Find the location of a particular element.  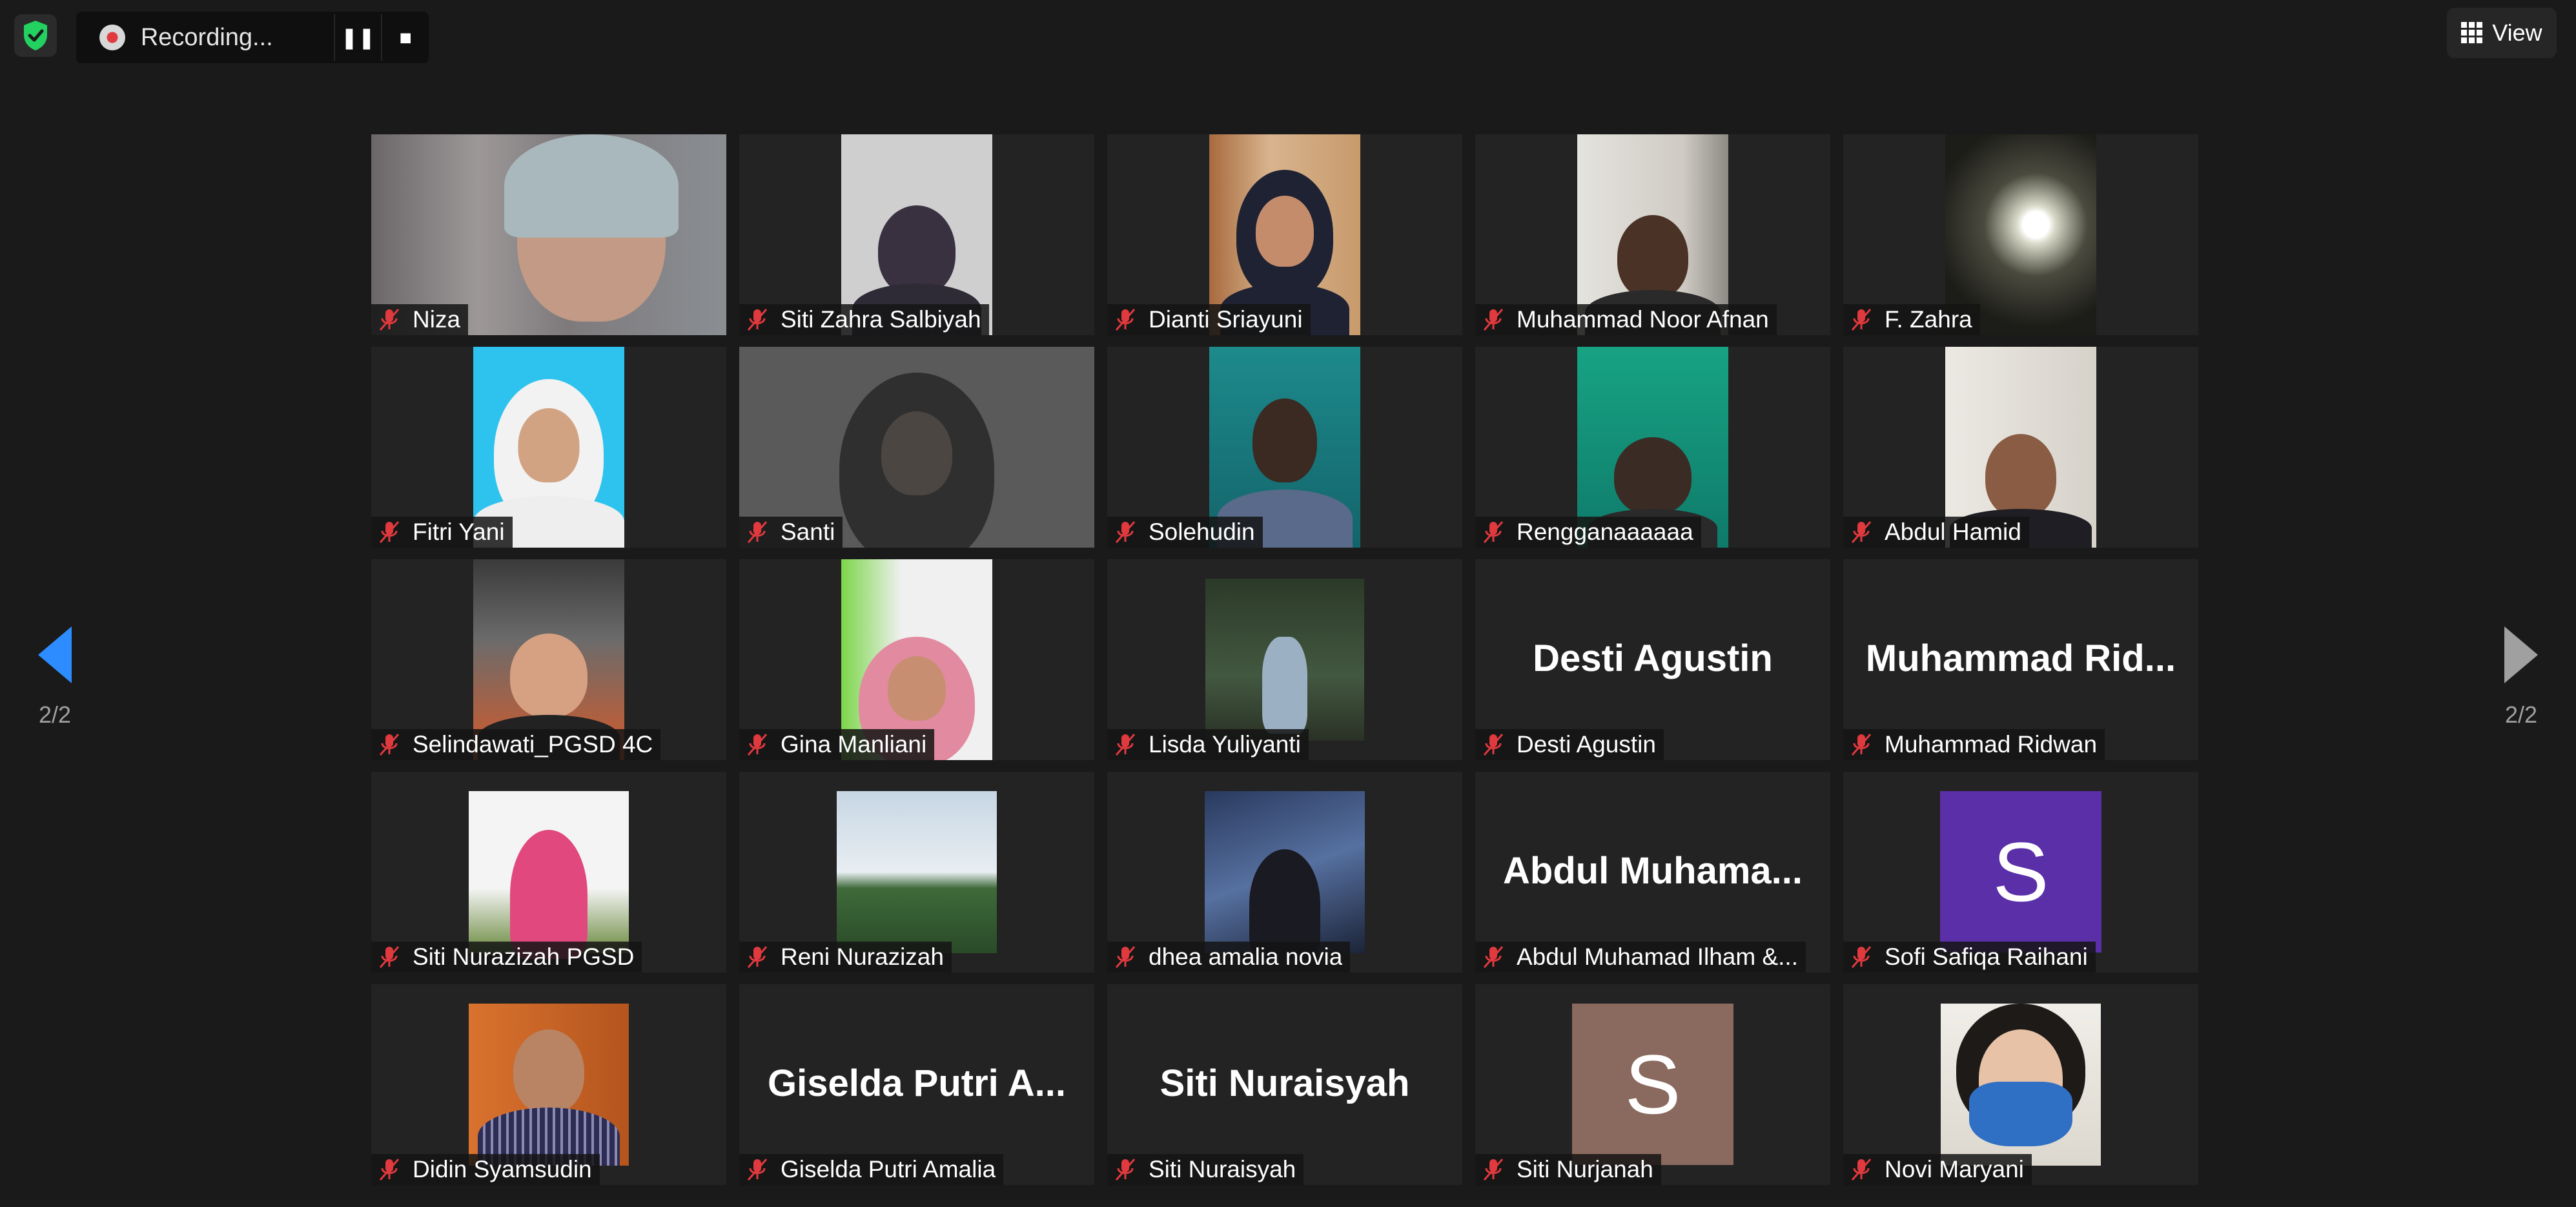

participant-hijab is located at coordinates (549, 894).